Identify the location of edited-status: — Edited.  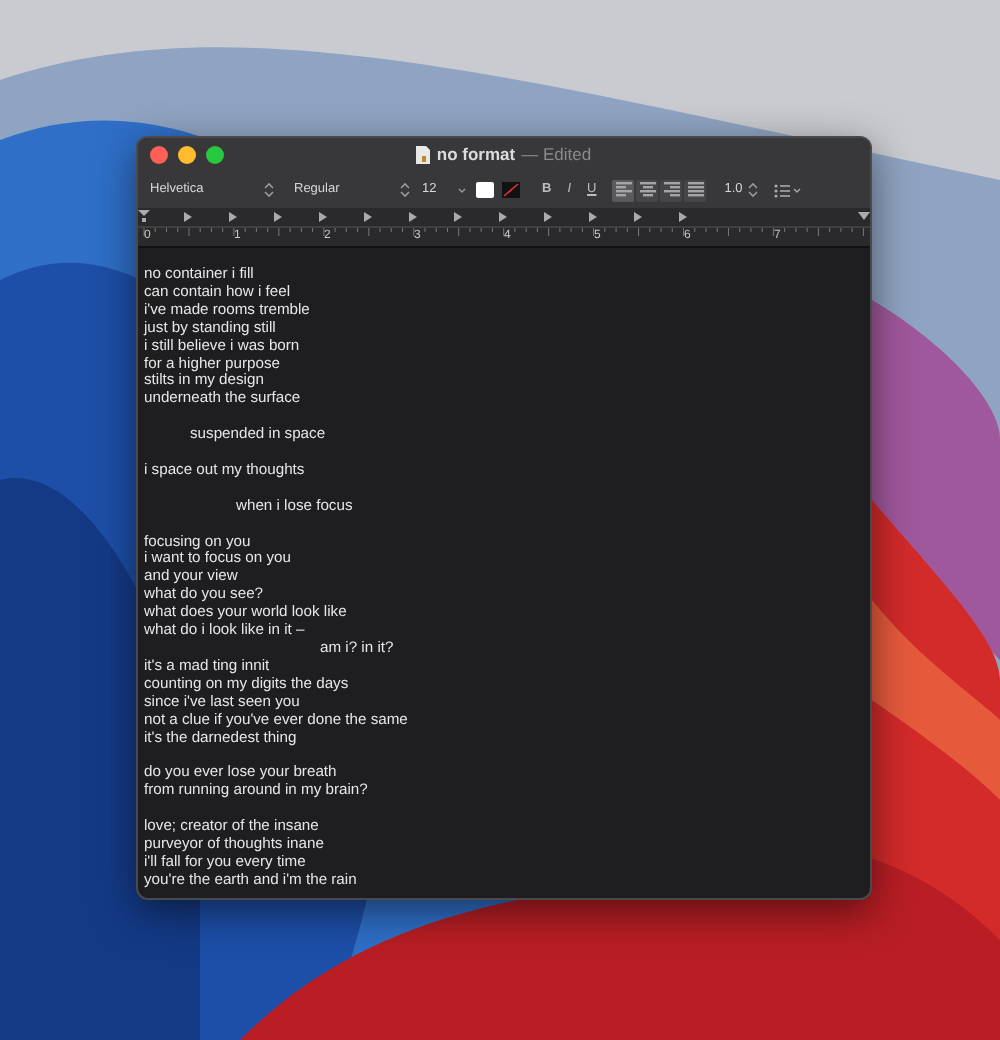
(556, 155).